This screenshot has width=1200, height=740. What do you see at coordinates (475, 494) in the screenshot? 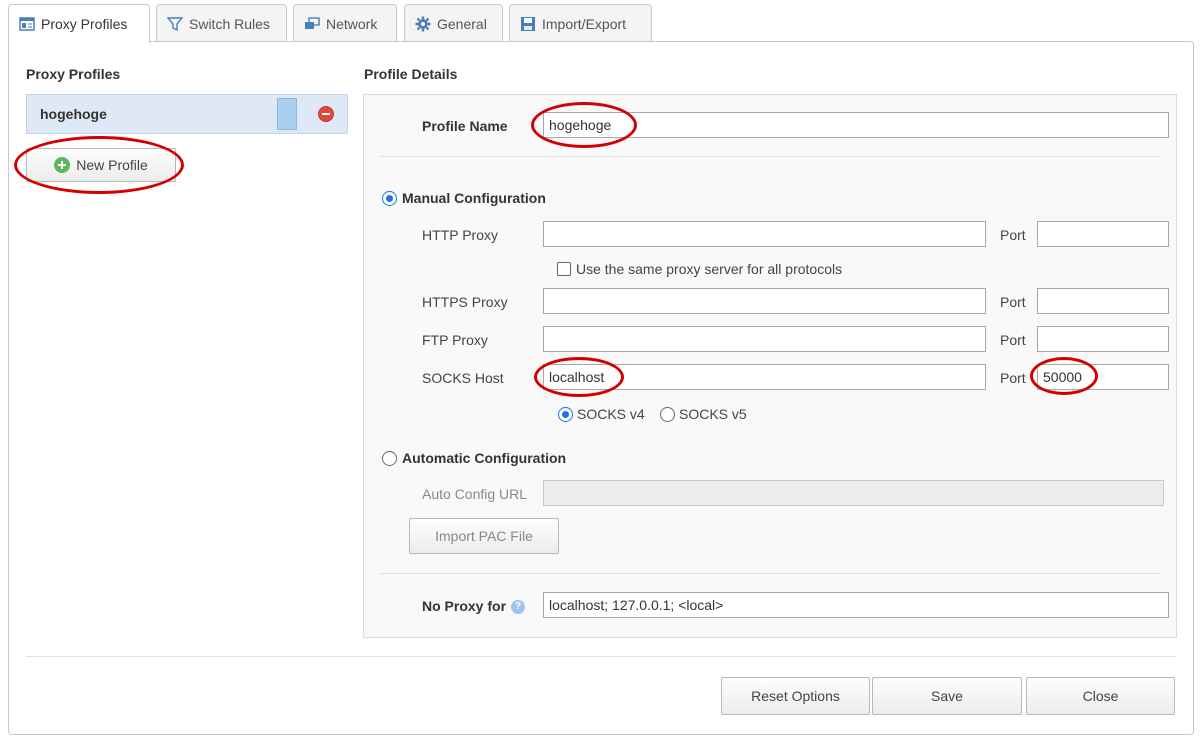
I see `auto-config-url-label: Auto Config URL` at bounding box center [475, 494].